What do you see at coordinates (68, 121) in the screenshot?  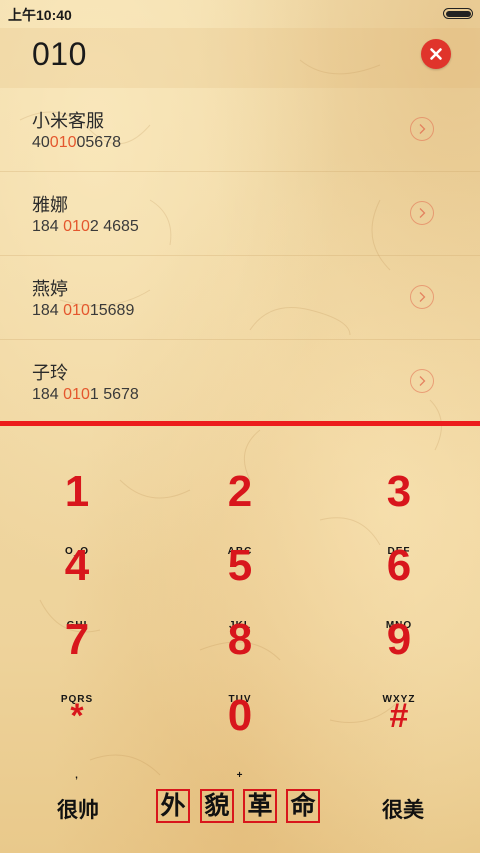 I see `contact-name: 小米客服` at bounding box center [68, 121].